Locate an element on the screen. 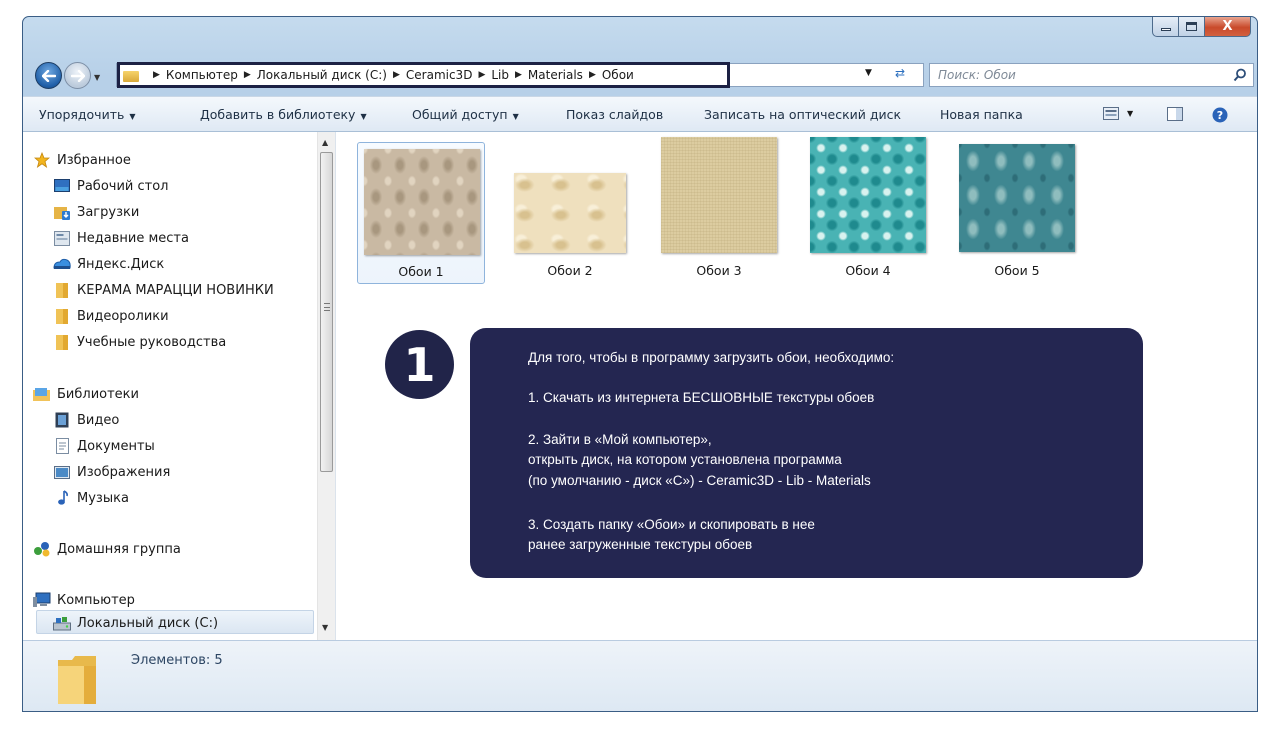 Image resolution: width=1280 pixels, height=730 pixels. homegroup-icon is located at coordinates (42, 549).